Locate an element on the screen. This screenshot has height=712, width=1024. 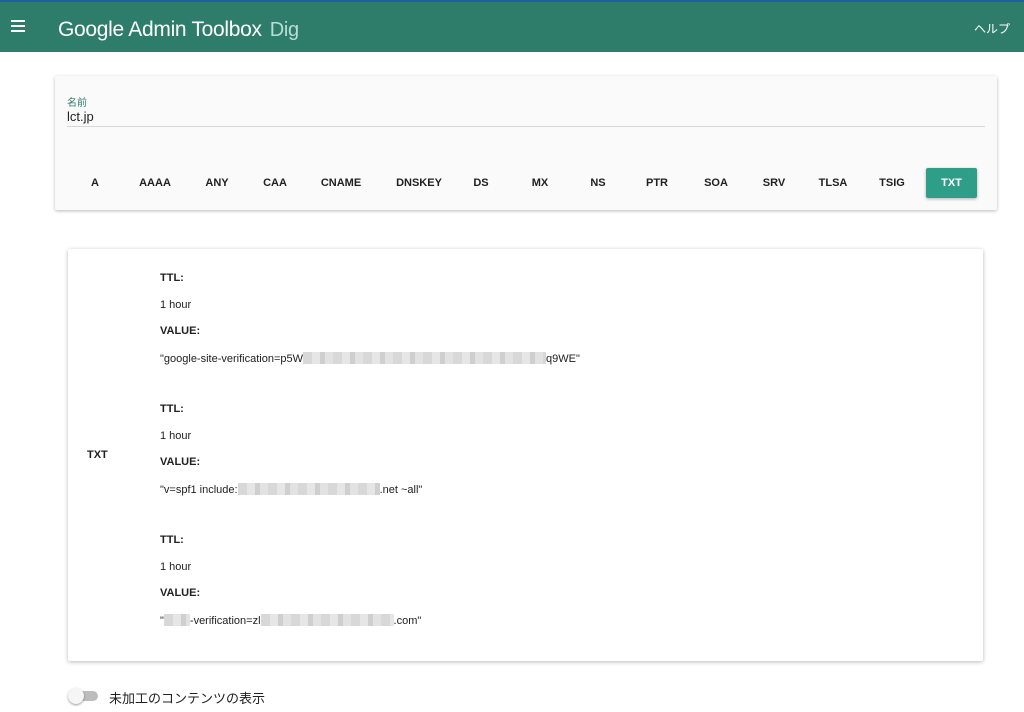
raw-content-toggle is located at coordinates (83, 696).